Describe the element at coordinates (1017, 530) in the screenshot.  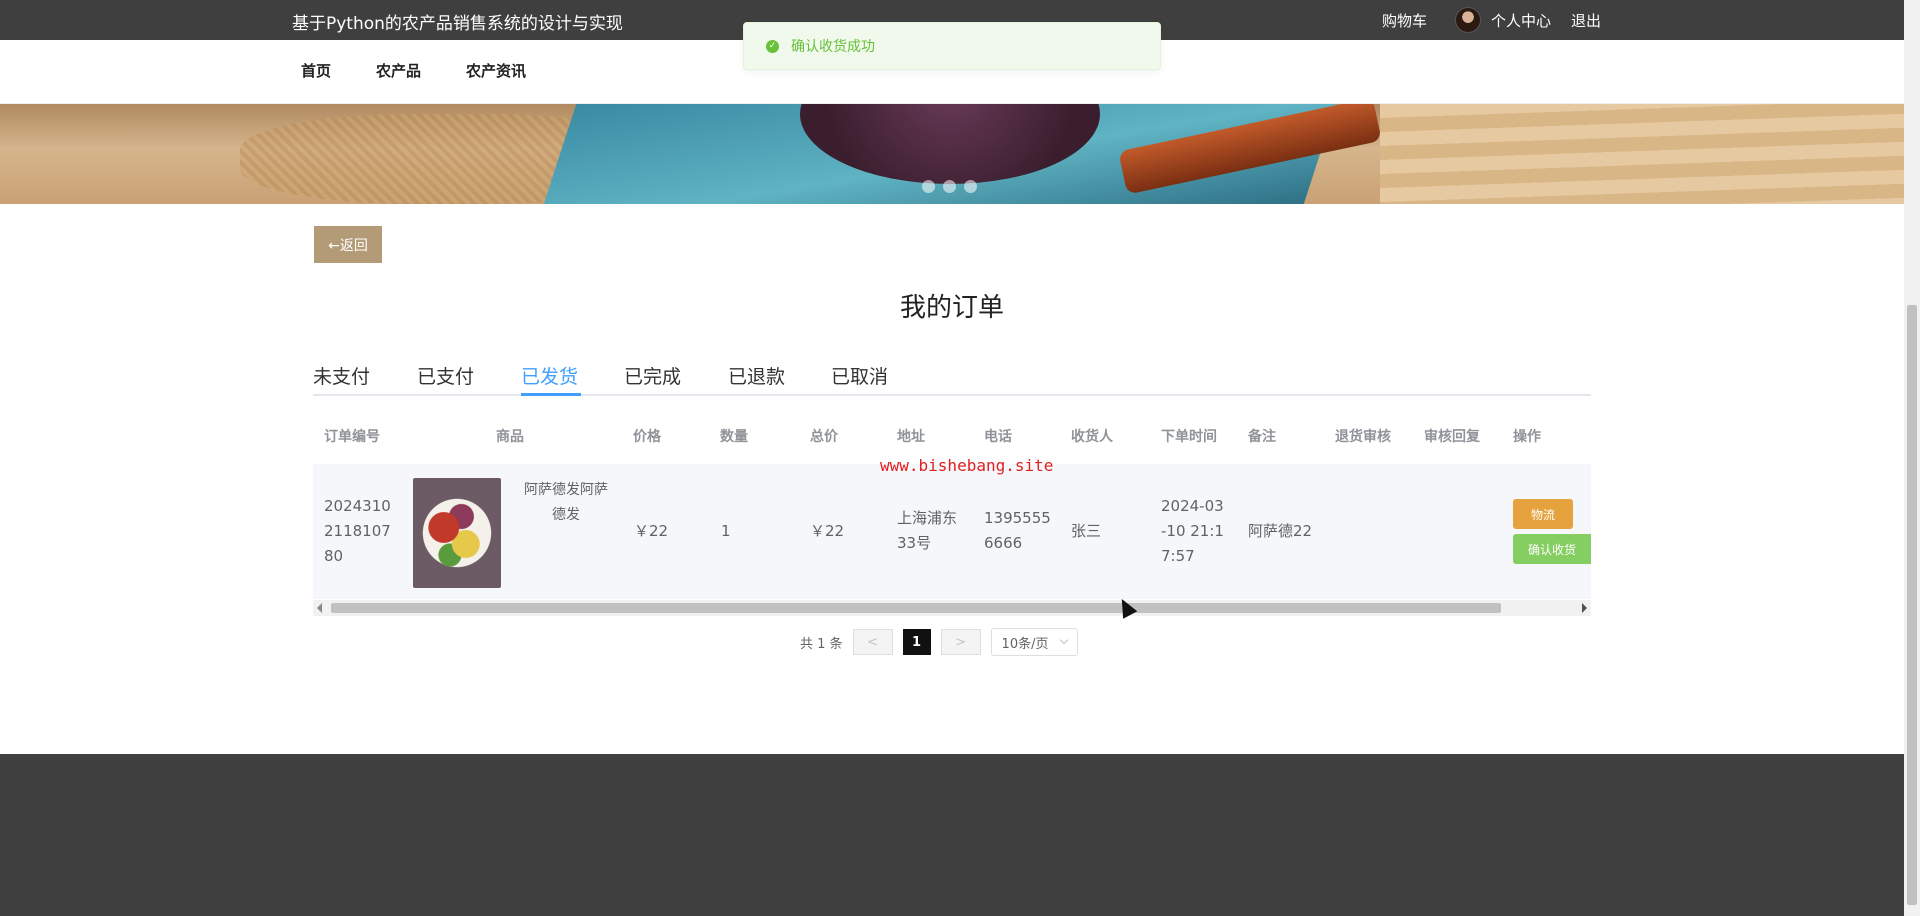
I see `phone-cell: 1395555 6666` at that location.